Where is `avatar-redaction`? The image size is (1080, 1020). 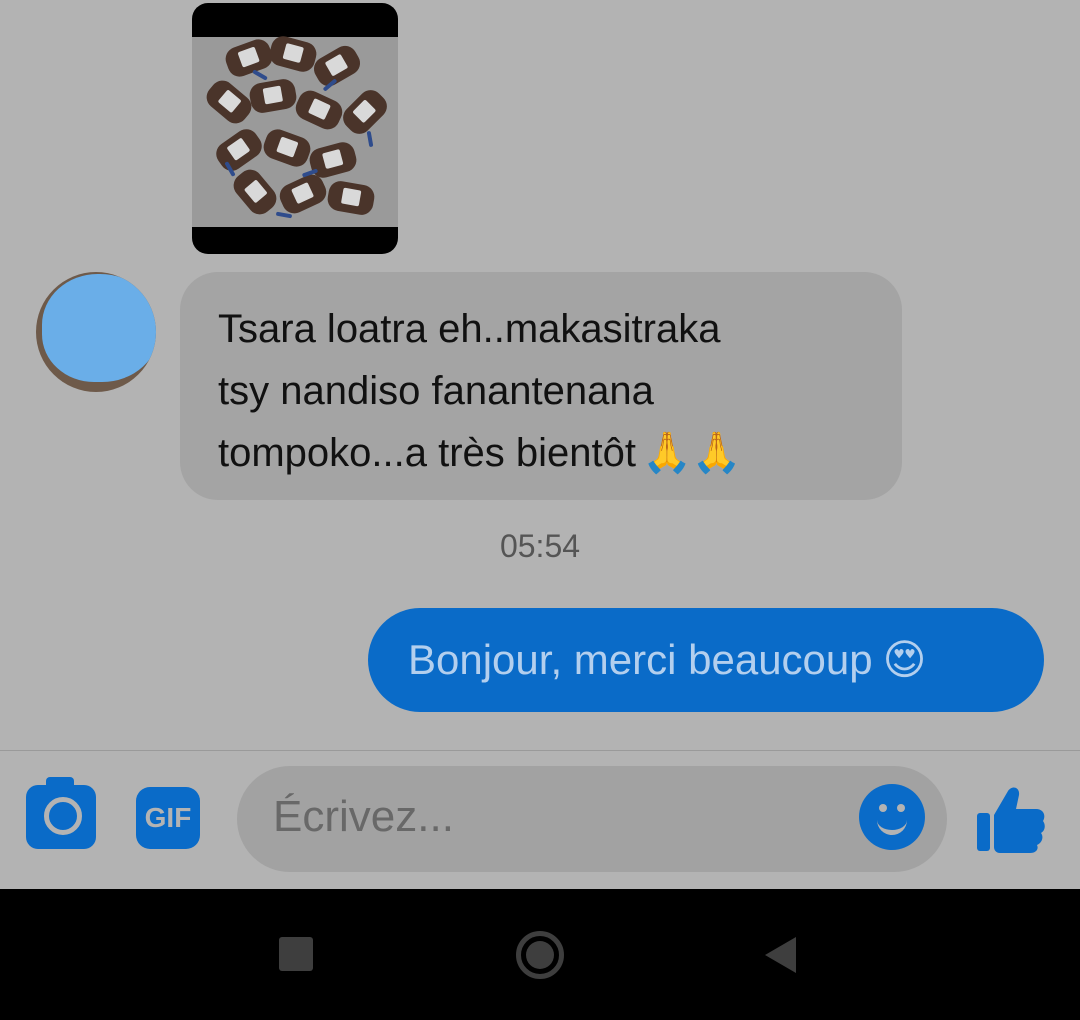 avatar-redaction is located at coordinates (99, 328).